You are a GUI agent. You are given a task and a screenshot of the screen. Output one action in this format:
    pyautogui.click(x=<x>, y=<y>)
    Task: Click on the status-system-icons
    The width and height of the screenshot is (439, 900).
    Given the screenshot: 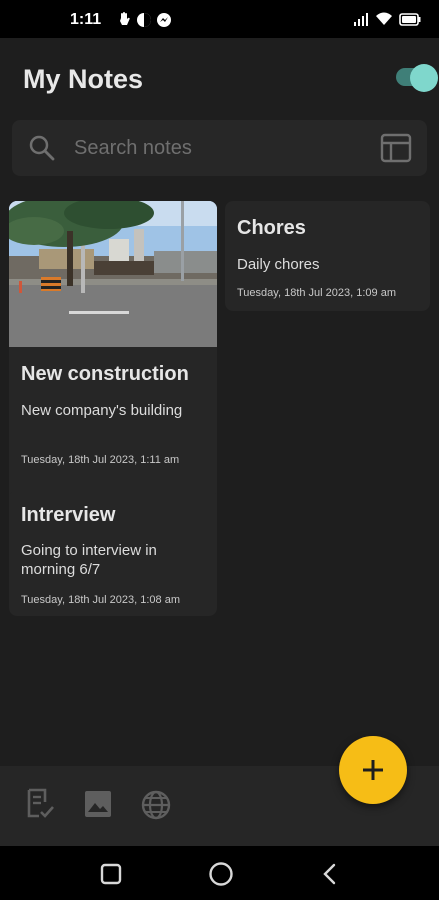 What is the action you would take?
    pyautogui.click(x=387, y=19)
    